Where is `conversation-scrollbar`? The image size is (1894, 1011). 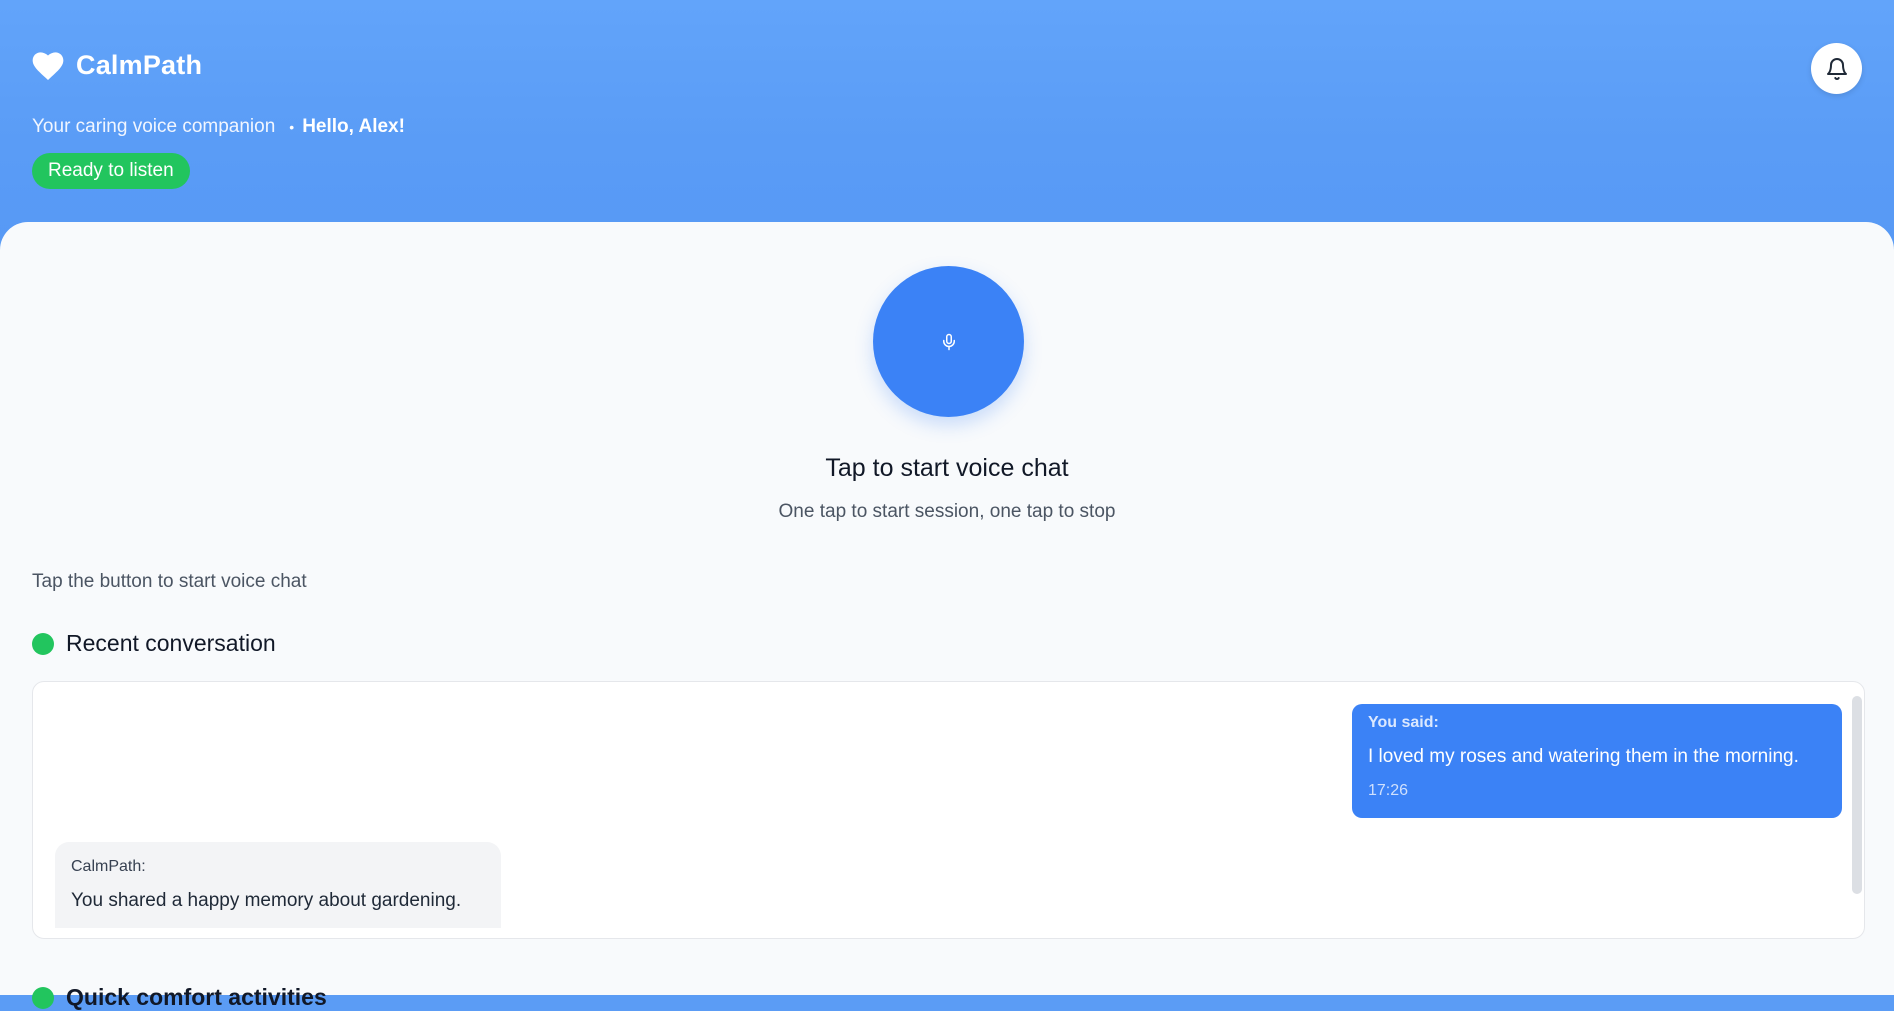
conversation-scrollbar is located at coordinates (1857, 795).